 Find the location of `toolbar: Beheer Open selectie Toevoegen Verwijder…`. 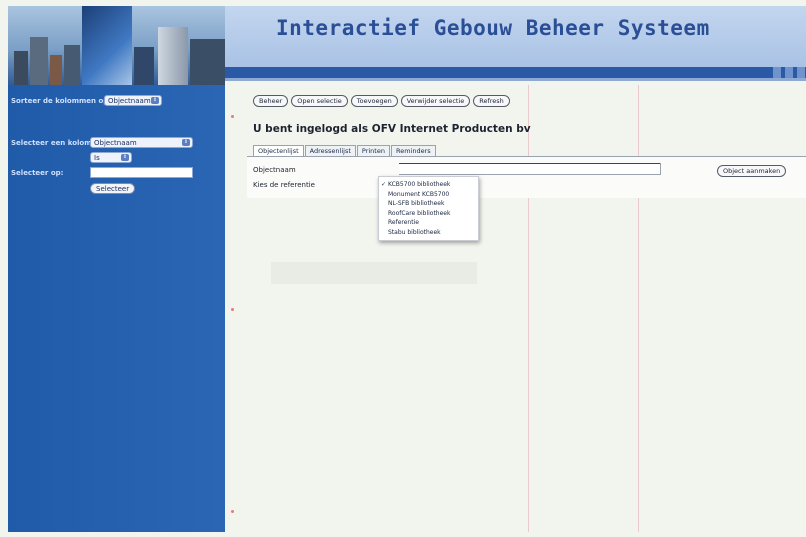

toolbar: Beheer Open selectie Toevoegen Verwijder… is located at coordinates (381, 101).